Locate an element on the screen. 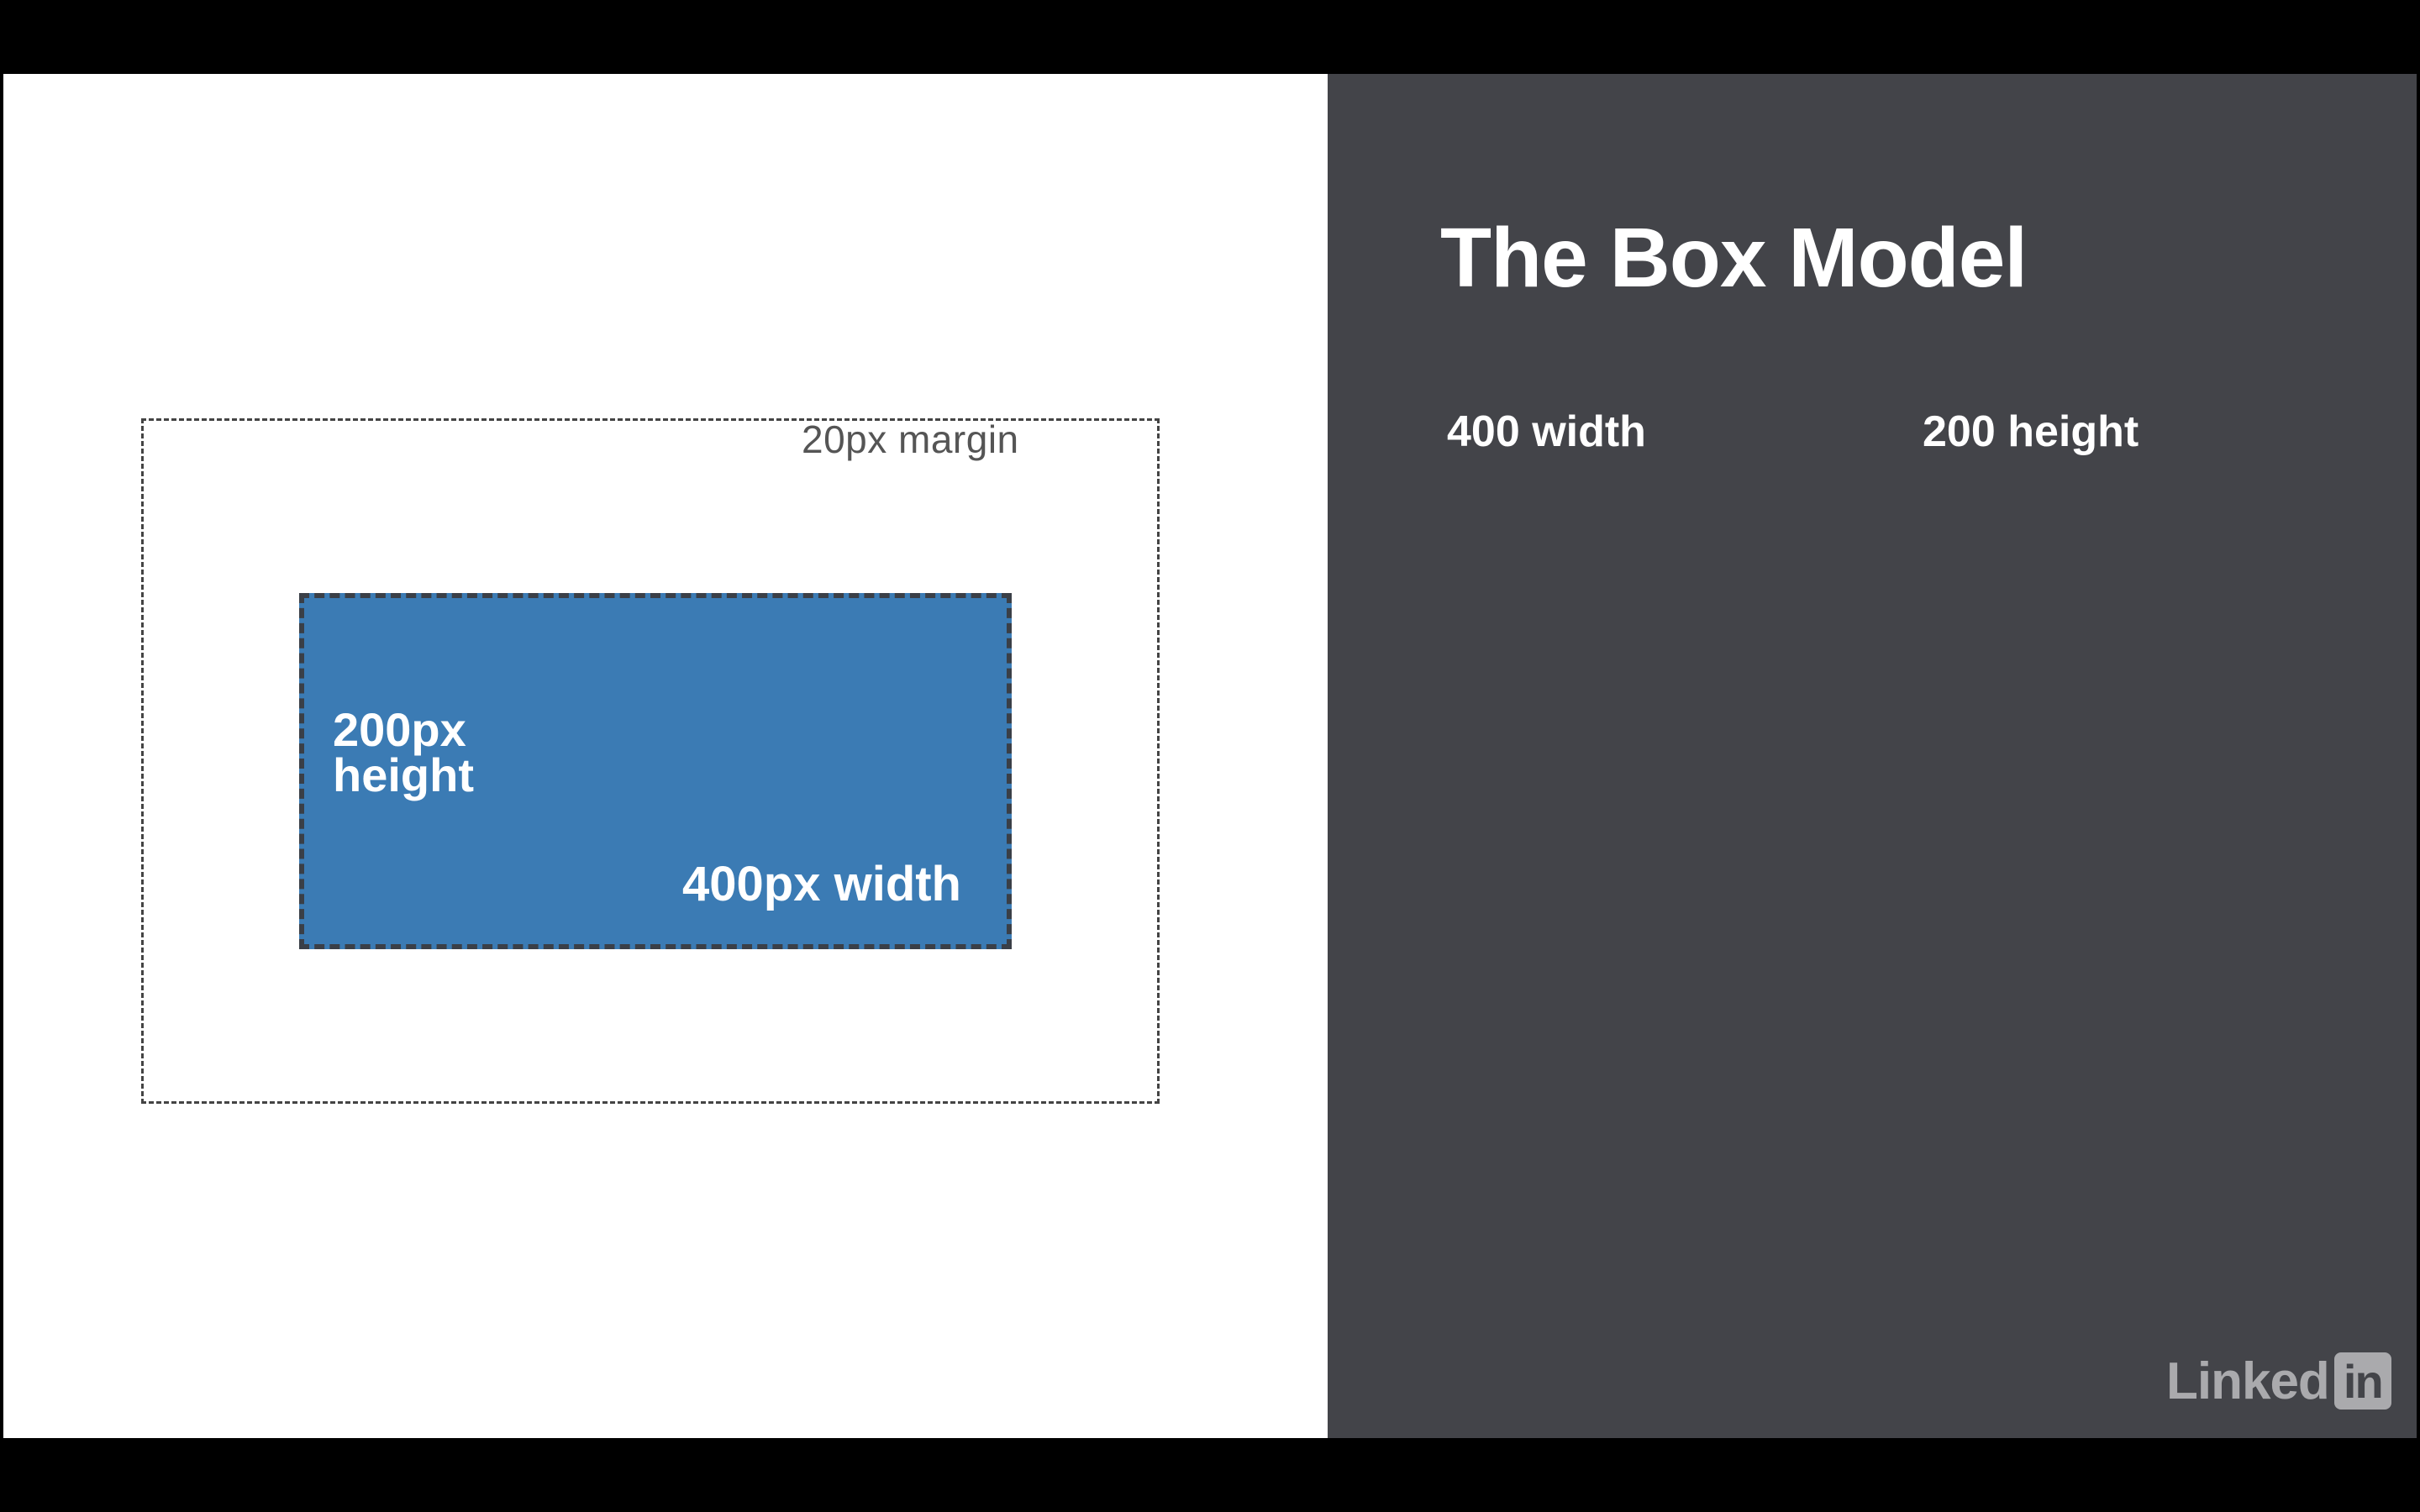 Image resolution: width=2420 pixels, height=1512 pixels. width-property: 400 width is located at coordinates (1546, 431).